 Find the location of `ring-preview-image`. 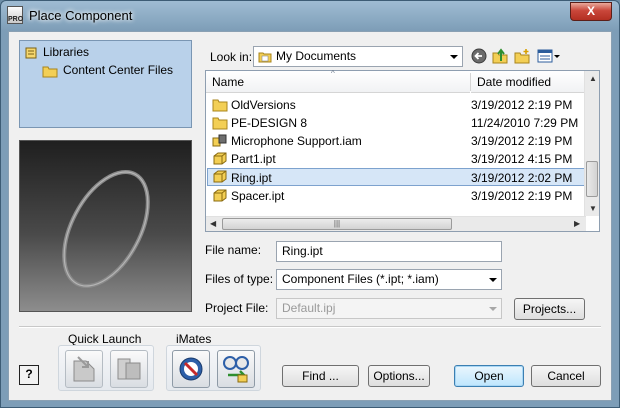

ring-preview-image is located at coordinates (106, 229).